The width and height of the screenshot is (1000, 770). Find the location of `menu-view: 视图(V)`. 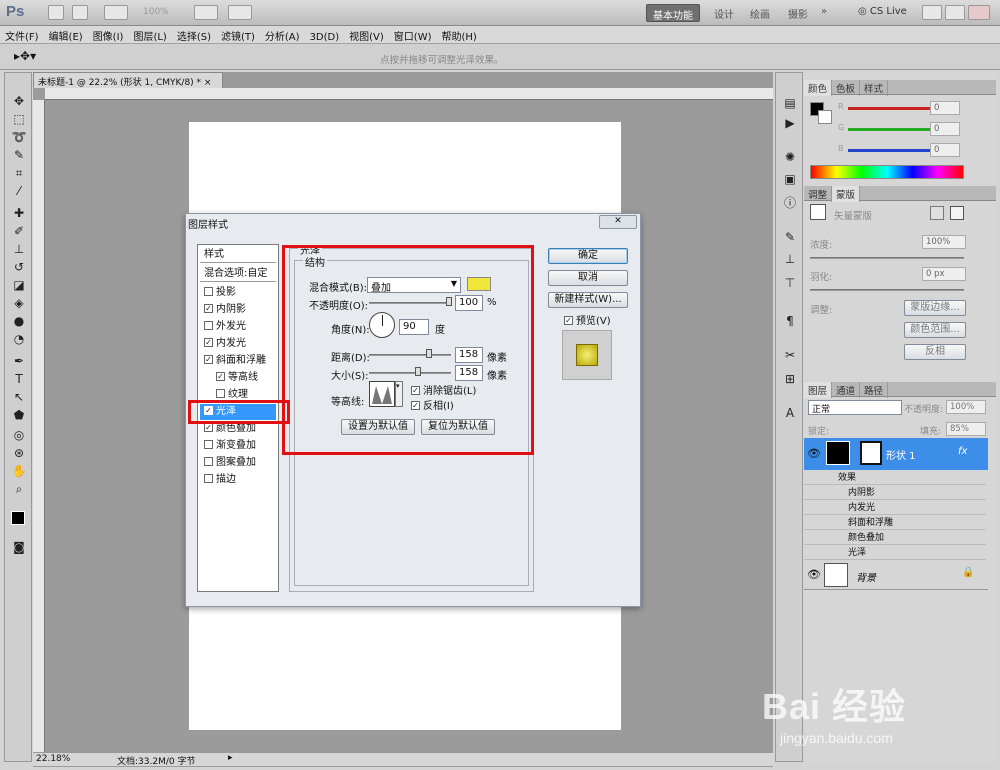

menu-view: 视图(V) is located at coordinates (366, 35).